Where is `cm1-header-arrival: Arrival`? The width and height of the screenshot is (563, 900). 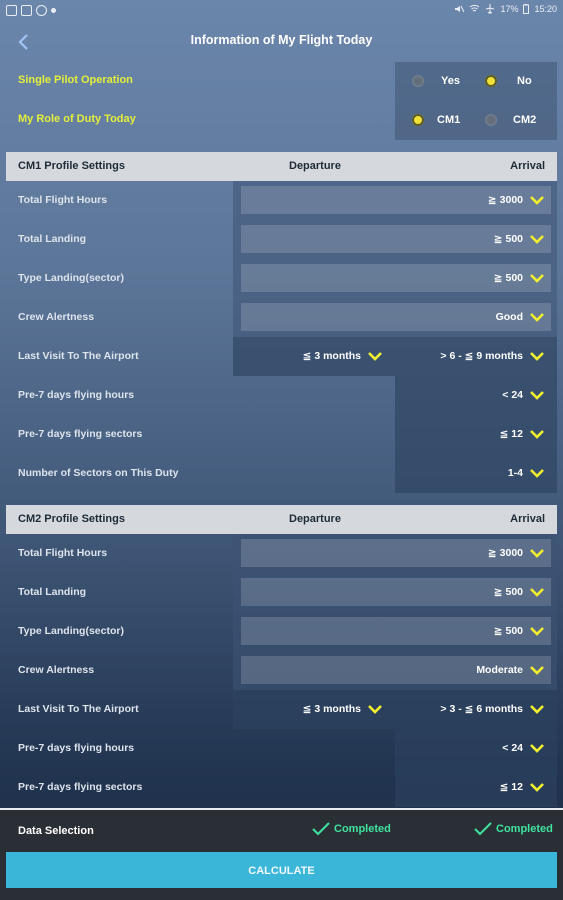
cm1-header-arrival: Arrival is located at coordinates (527, 166).